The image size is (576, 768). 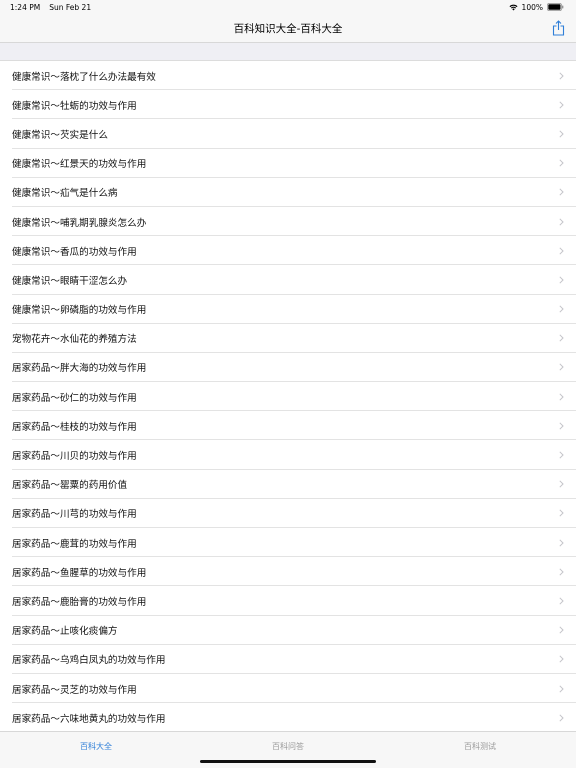 What do you see at coordinates (74, 106) in the screenshot?
I see `list-item-label: 健康常识～牡蛎的功效与作用` at bounding box center [74, 106].